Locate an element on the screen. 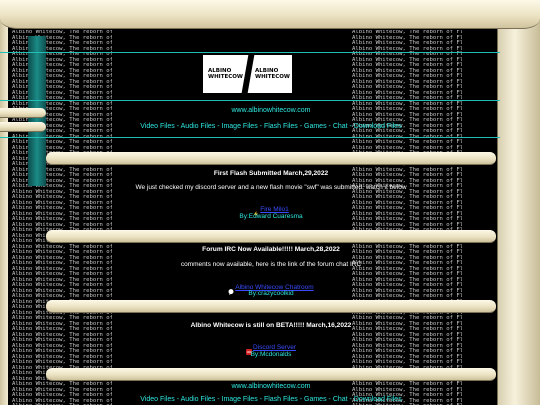  top-scroll-band is located at coordinates (270, 14).